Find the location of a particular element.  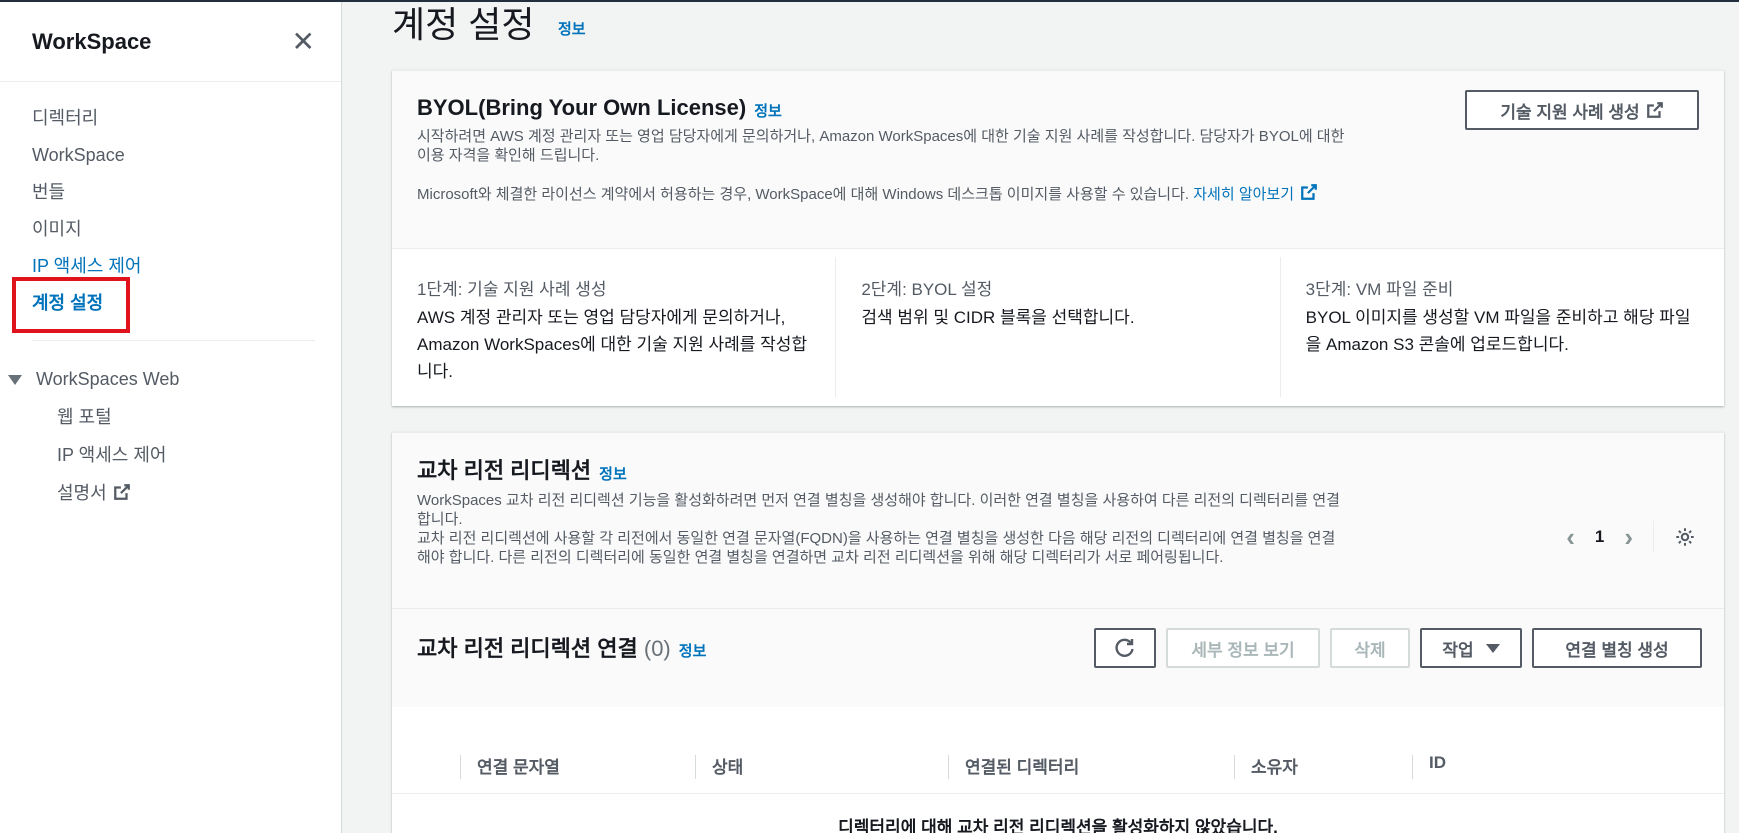

pagination-divider is located at coordinates (1653, 537).